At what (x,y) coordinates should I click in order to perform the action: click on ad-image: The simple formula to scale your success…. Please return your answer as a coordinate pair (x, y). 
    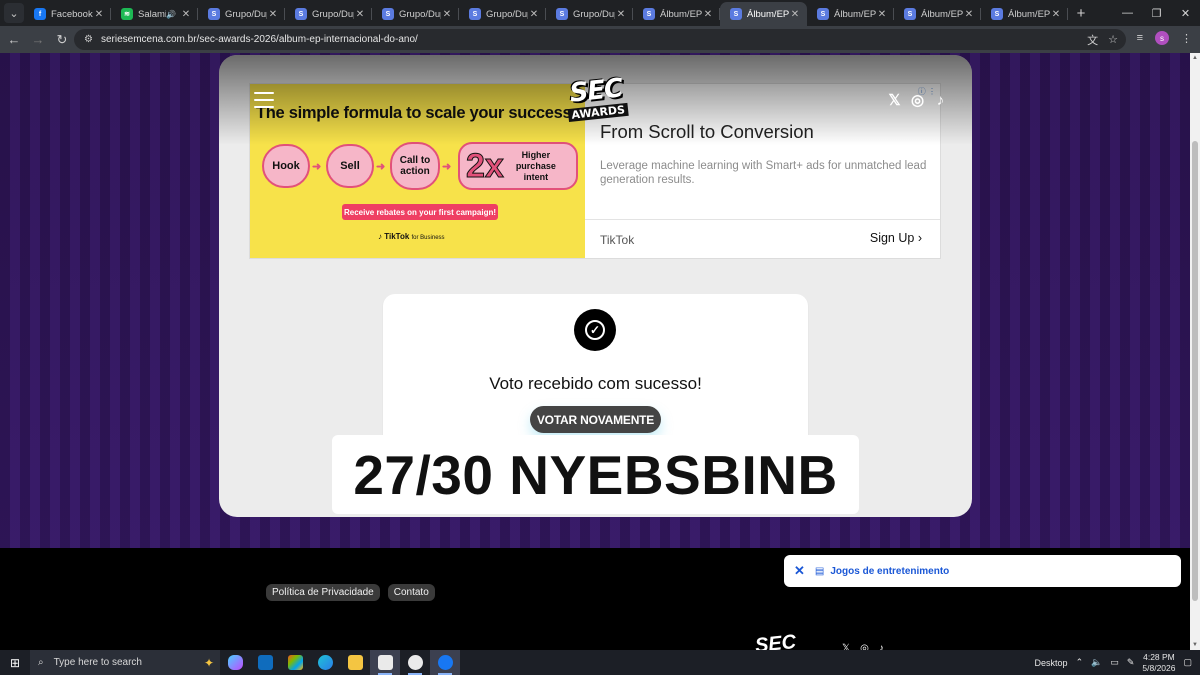
    Looking at the image, I should click on (417, 171).